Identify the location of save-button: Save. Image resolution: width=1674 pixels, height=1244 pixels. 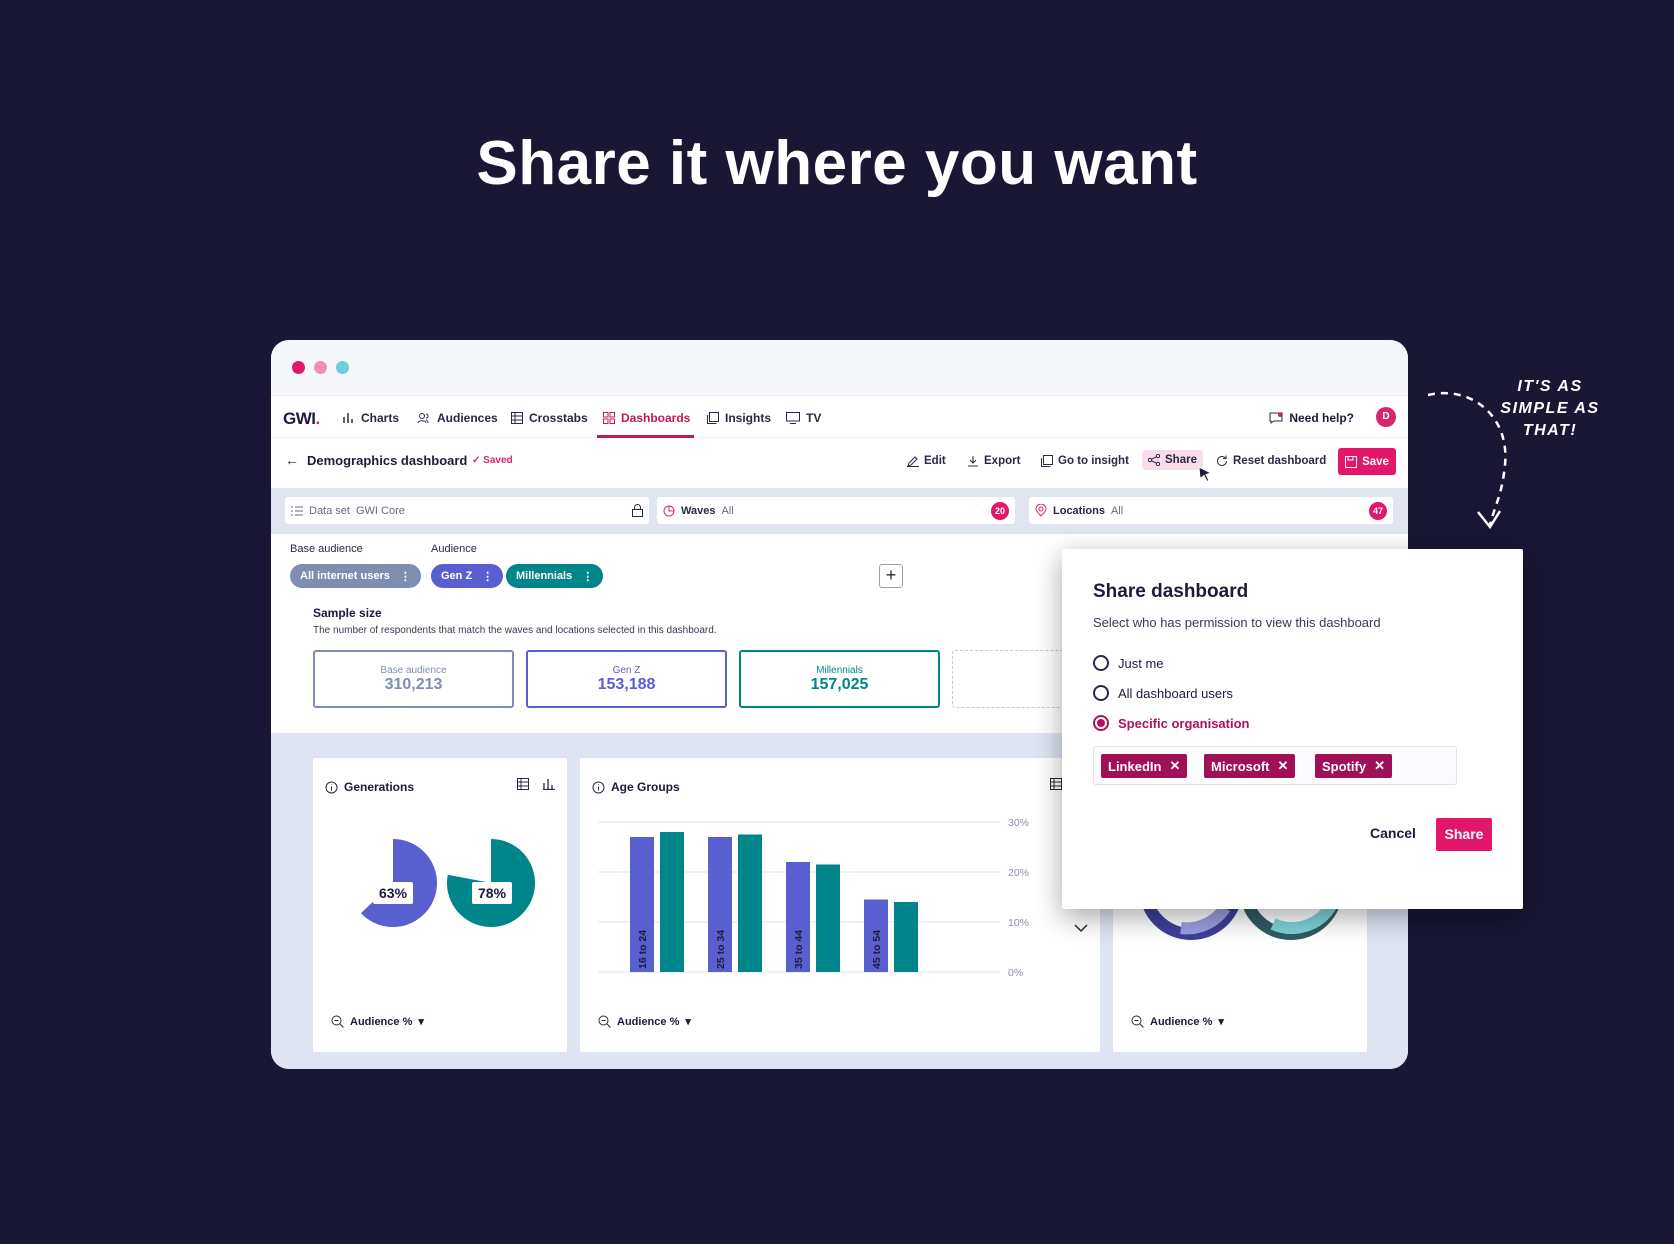
(1367, 461).